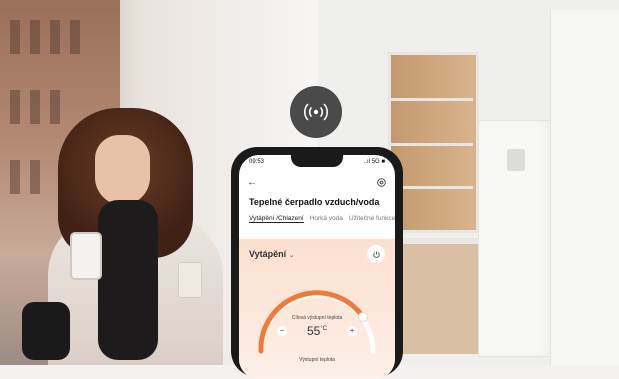 The height and width of the screenshot is (379, 619). What do you see at coordinates (268, 254) in the screenshot?
I see `mode-label: Vytápění` at bounding box center [268, 254].